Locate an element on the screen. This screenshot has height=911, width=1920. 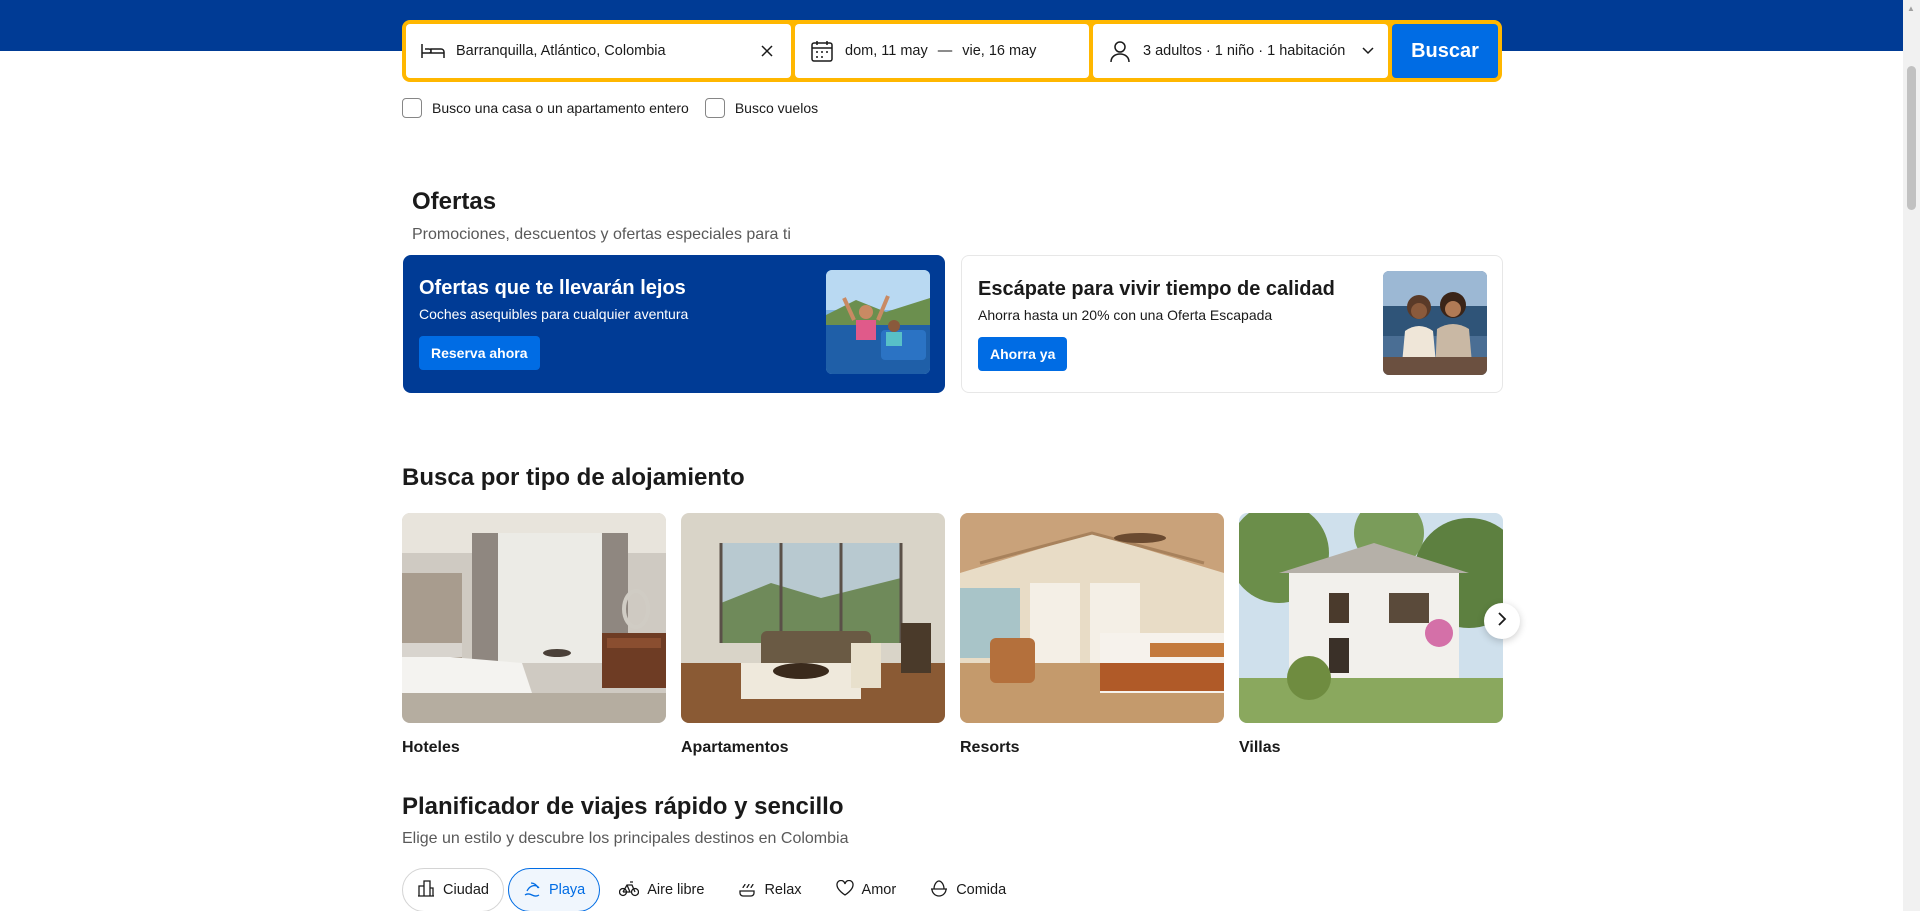
house-checkbox: Busco una casa o un apartamento entero is located at coordinates (545, 108).